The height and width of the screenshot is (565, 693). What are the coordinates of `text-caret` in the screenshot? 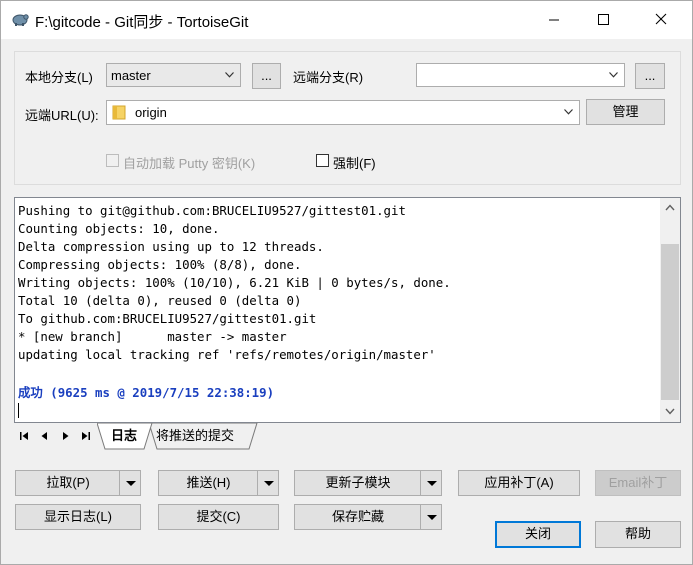 It's located at (18, 410).